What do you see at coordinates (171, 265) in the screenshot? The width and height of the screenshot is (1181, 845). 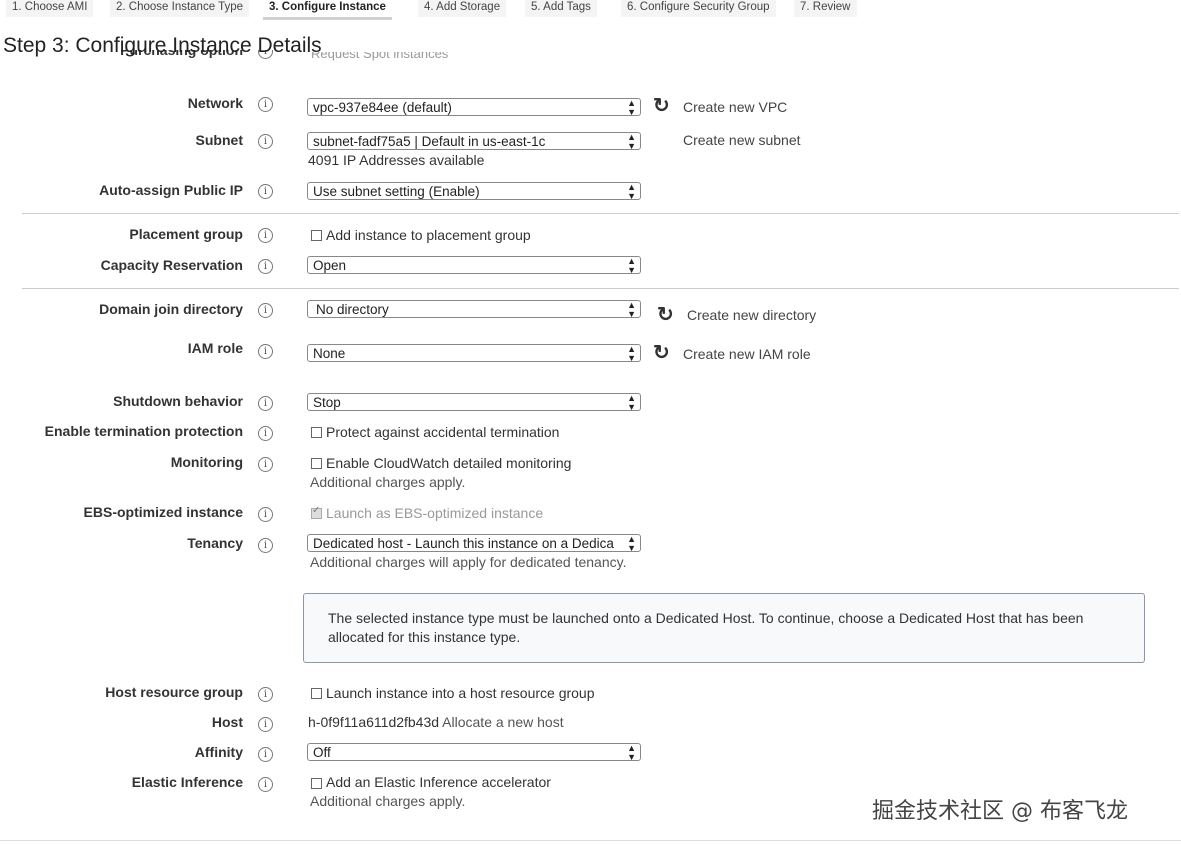 I see `capacity-reservation-label: Capacity Reservation` at bounding box center [171, 265].